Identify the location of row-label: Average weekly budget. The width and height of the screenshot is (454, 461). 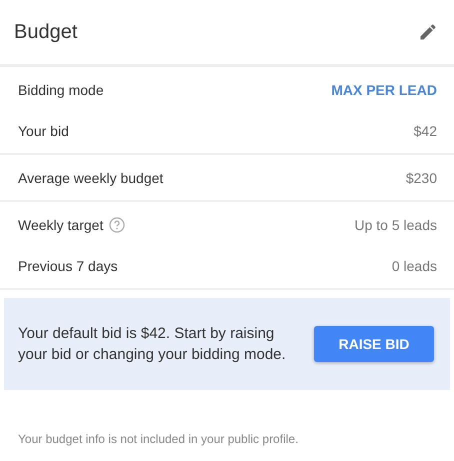
(91, 178).